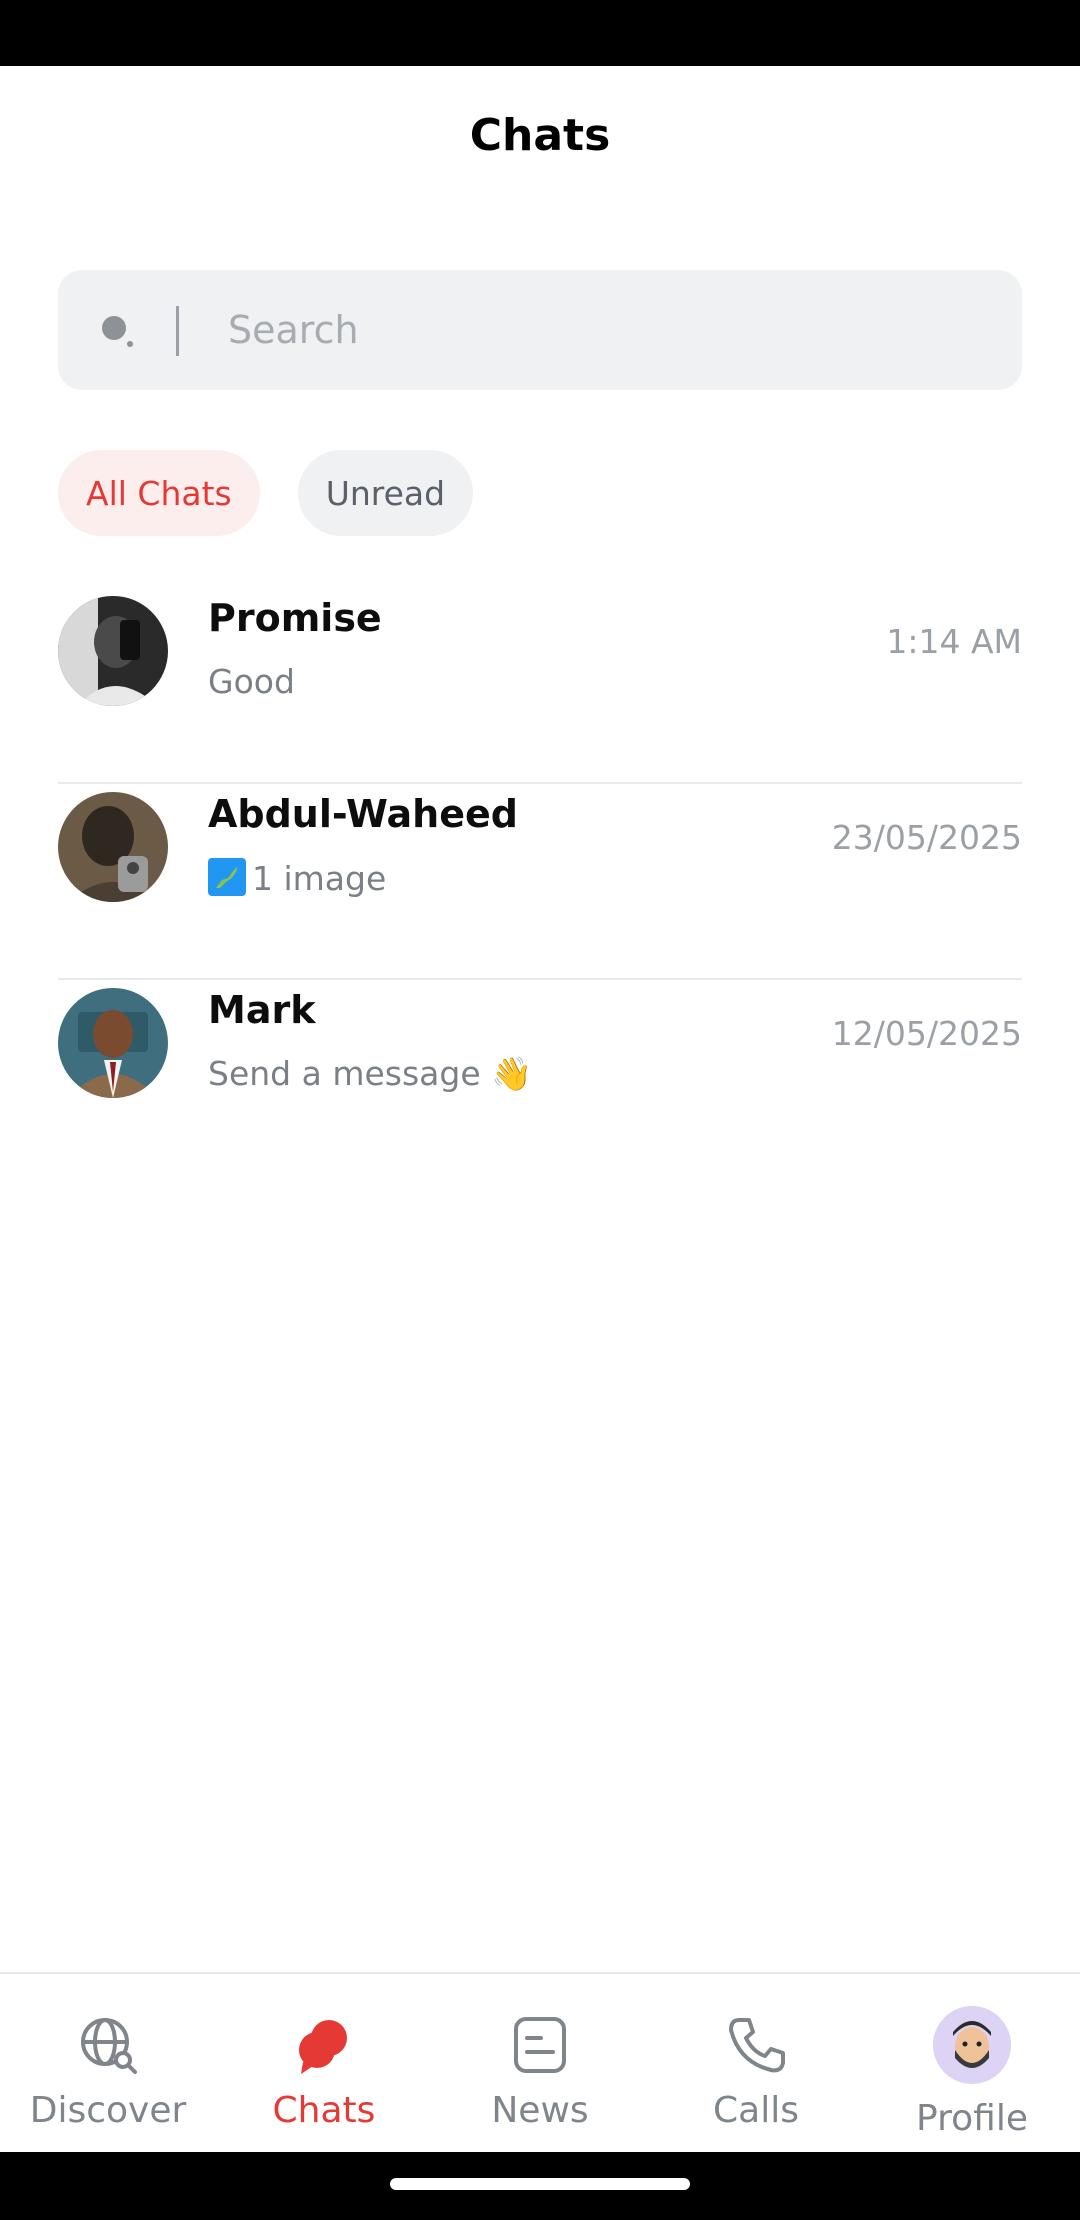  What do you see at coordinates (757, 2045) in the screenshot?
I see `phone-icon` at bounding box center [757, 2045].